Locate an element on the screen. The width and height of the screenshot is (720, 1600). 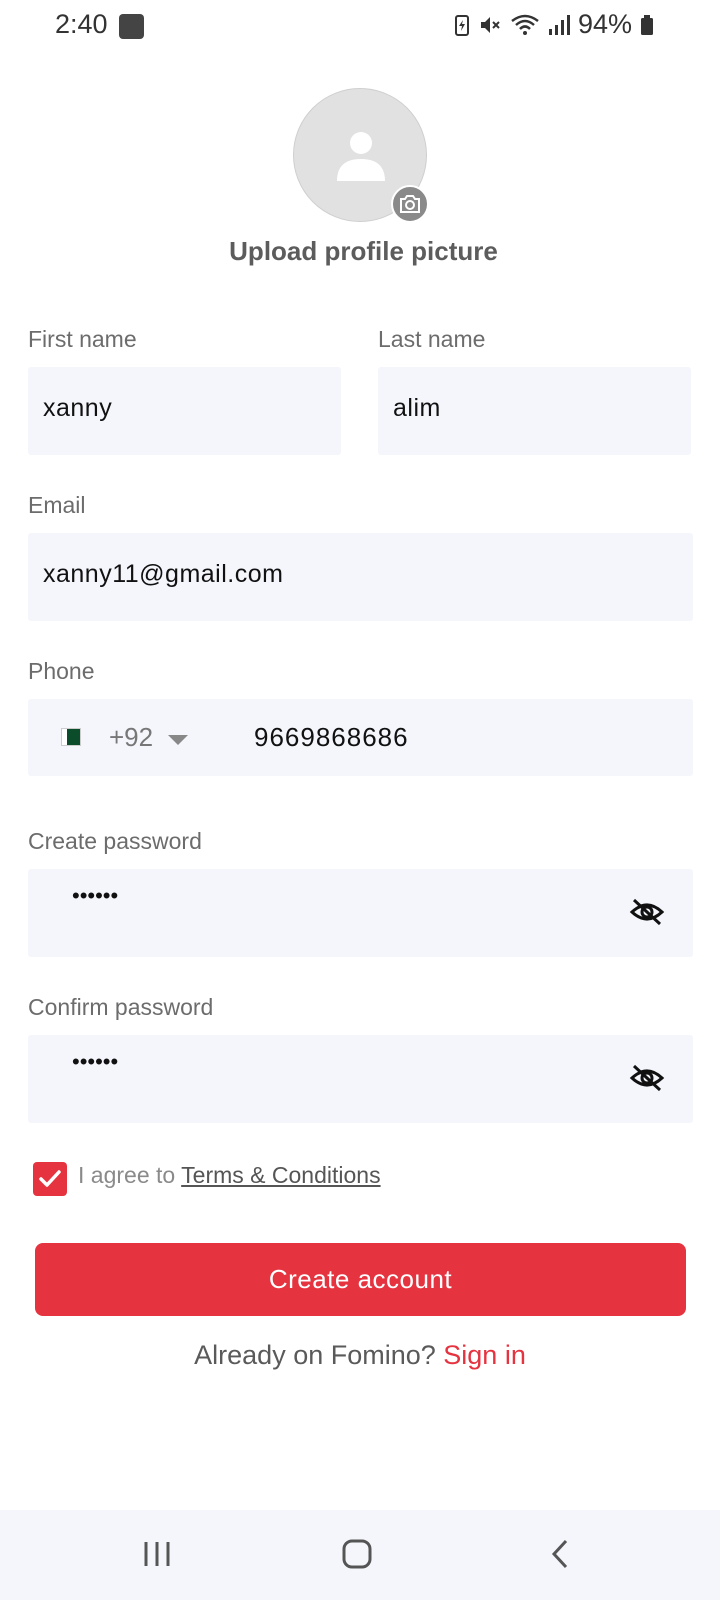
email-value: xanny11@gmail.com is located at coordinates (163, 574).